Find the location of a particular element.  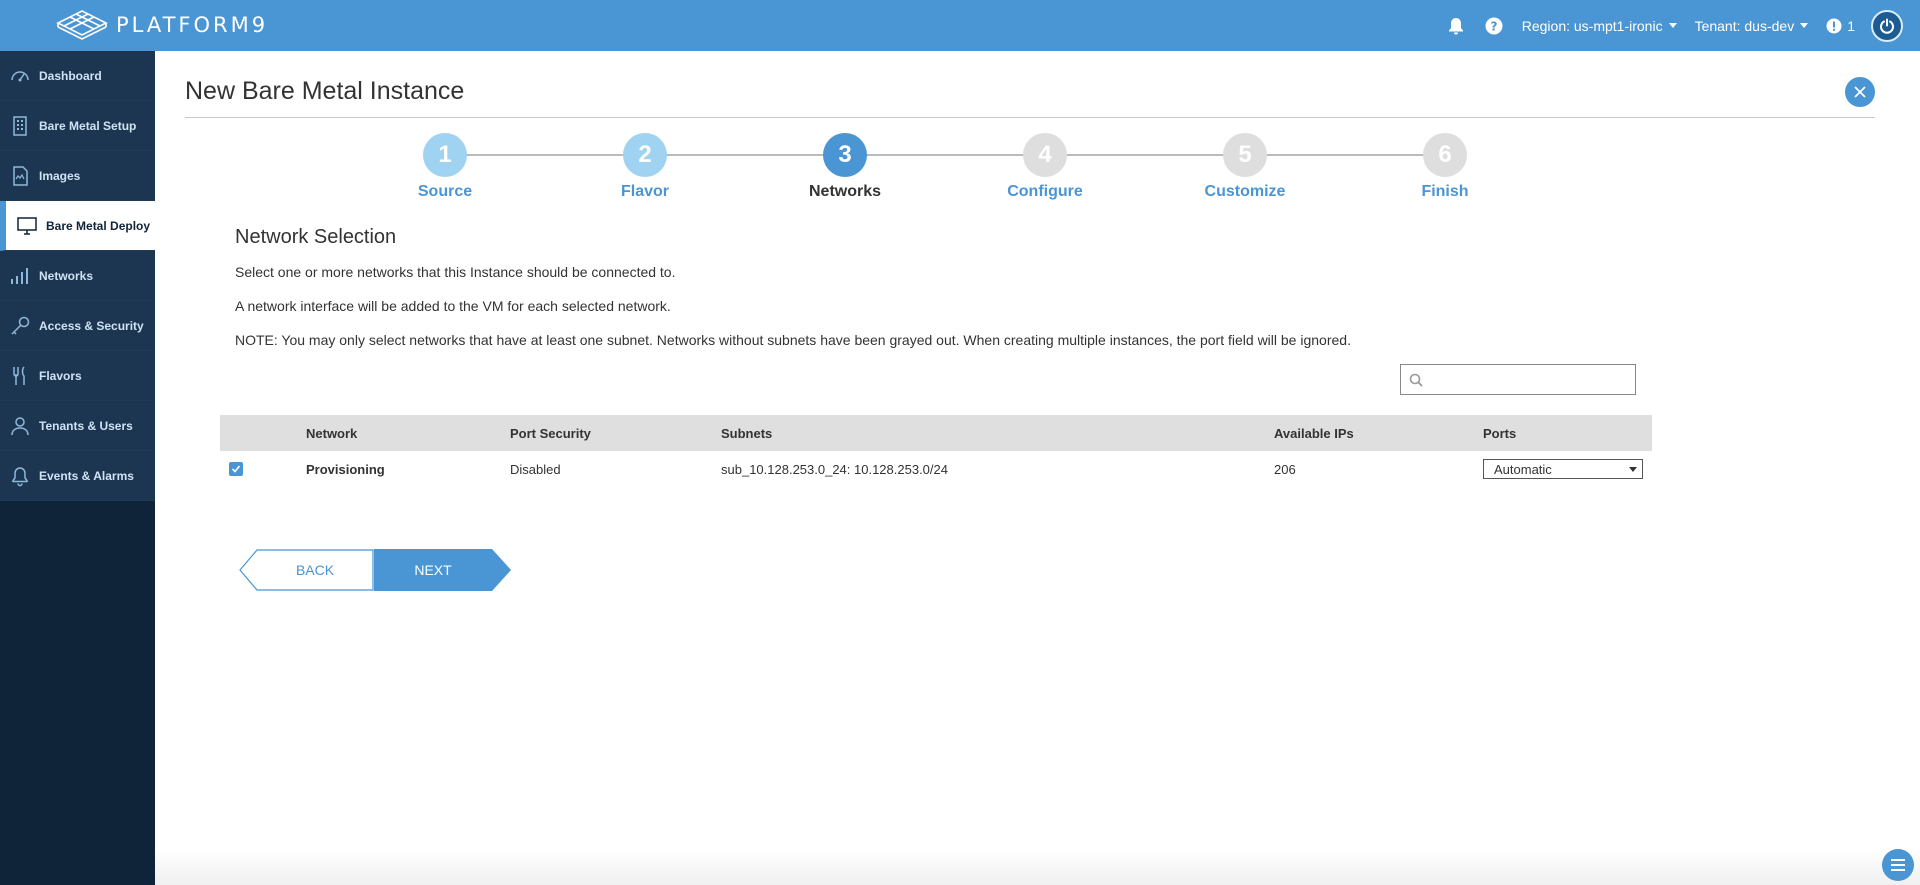

row-select-cell is located at coordinates (263, 469).